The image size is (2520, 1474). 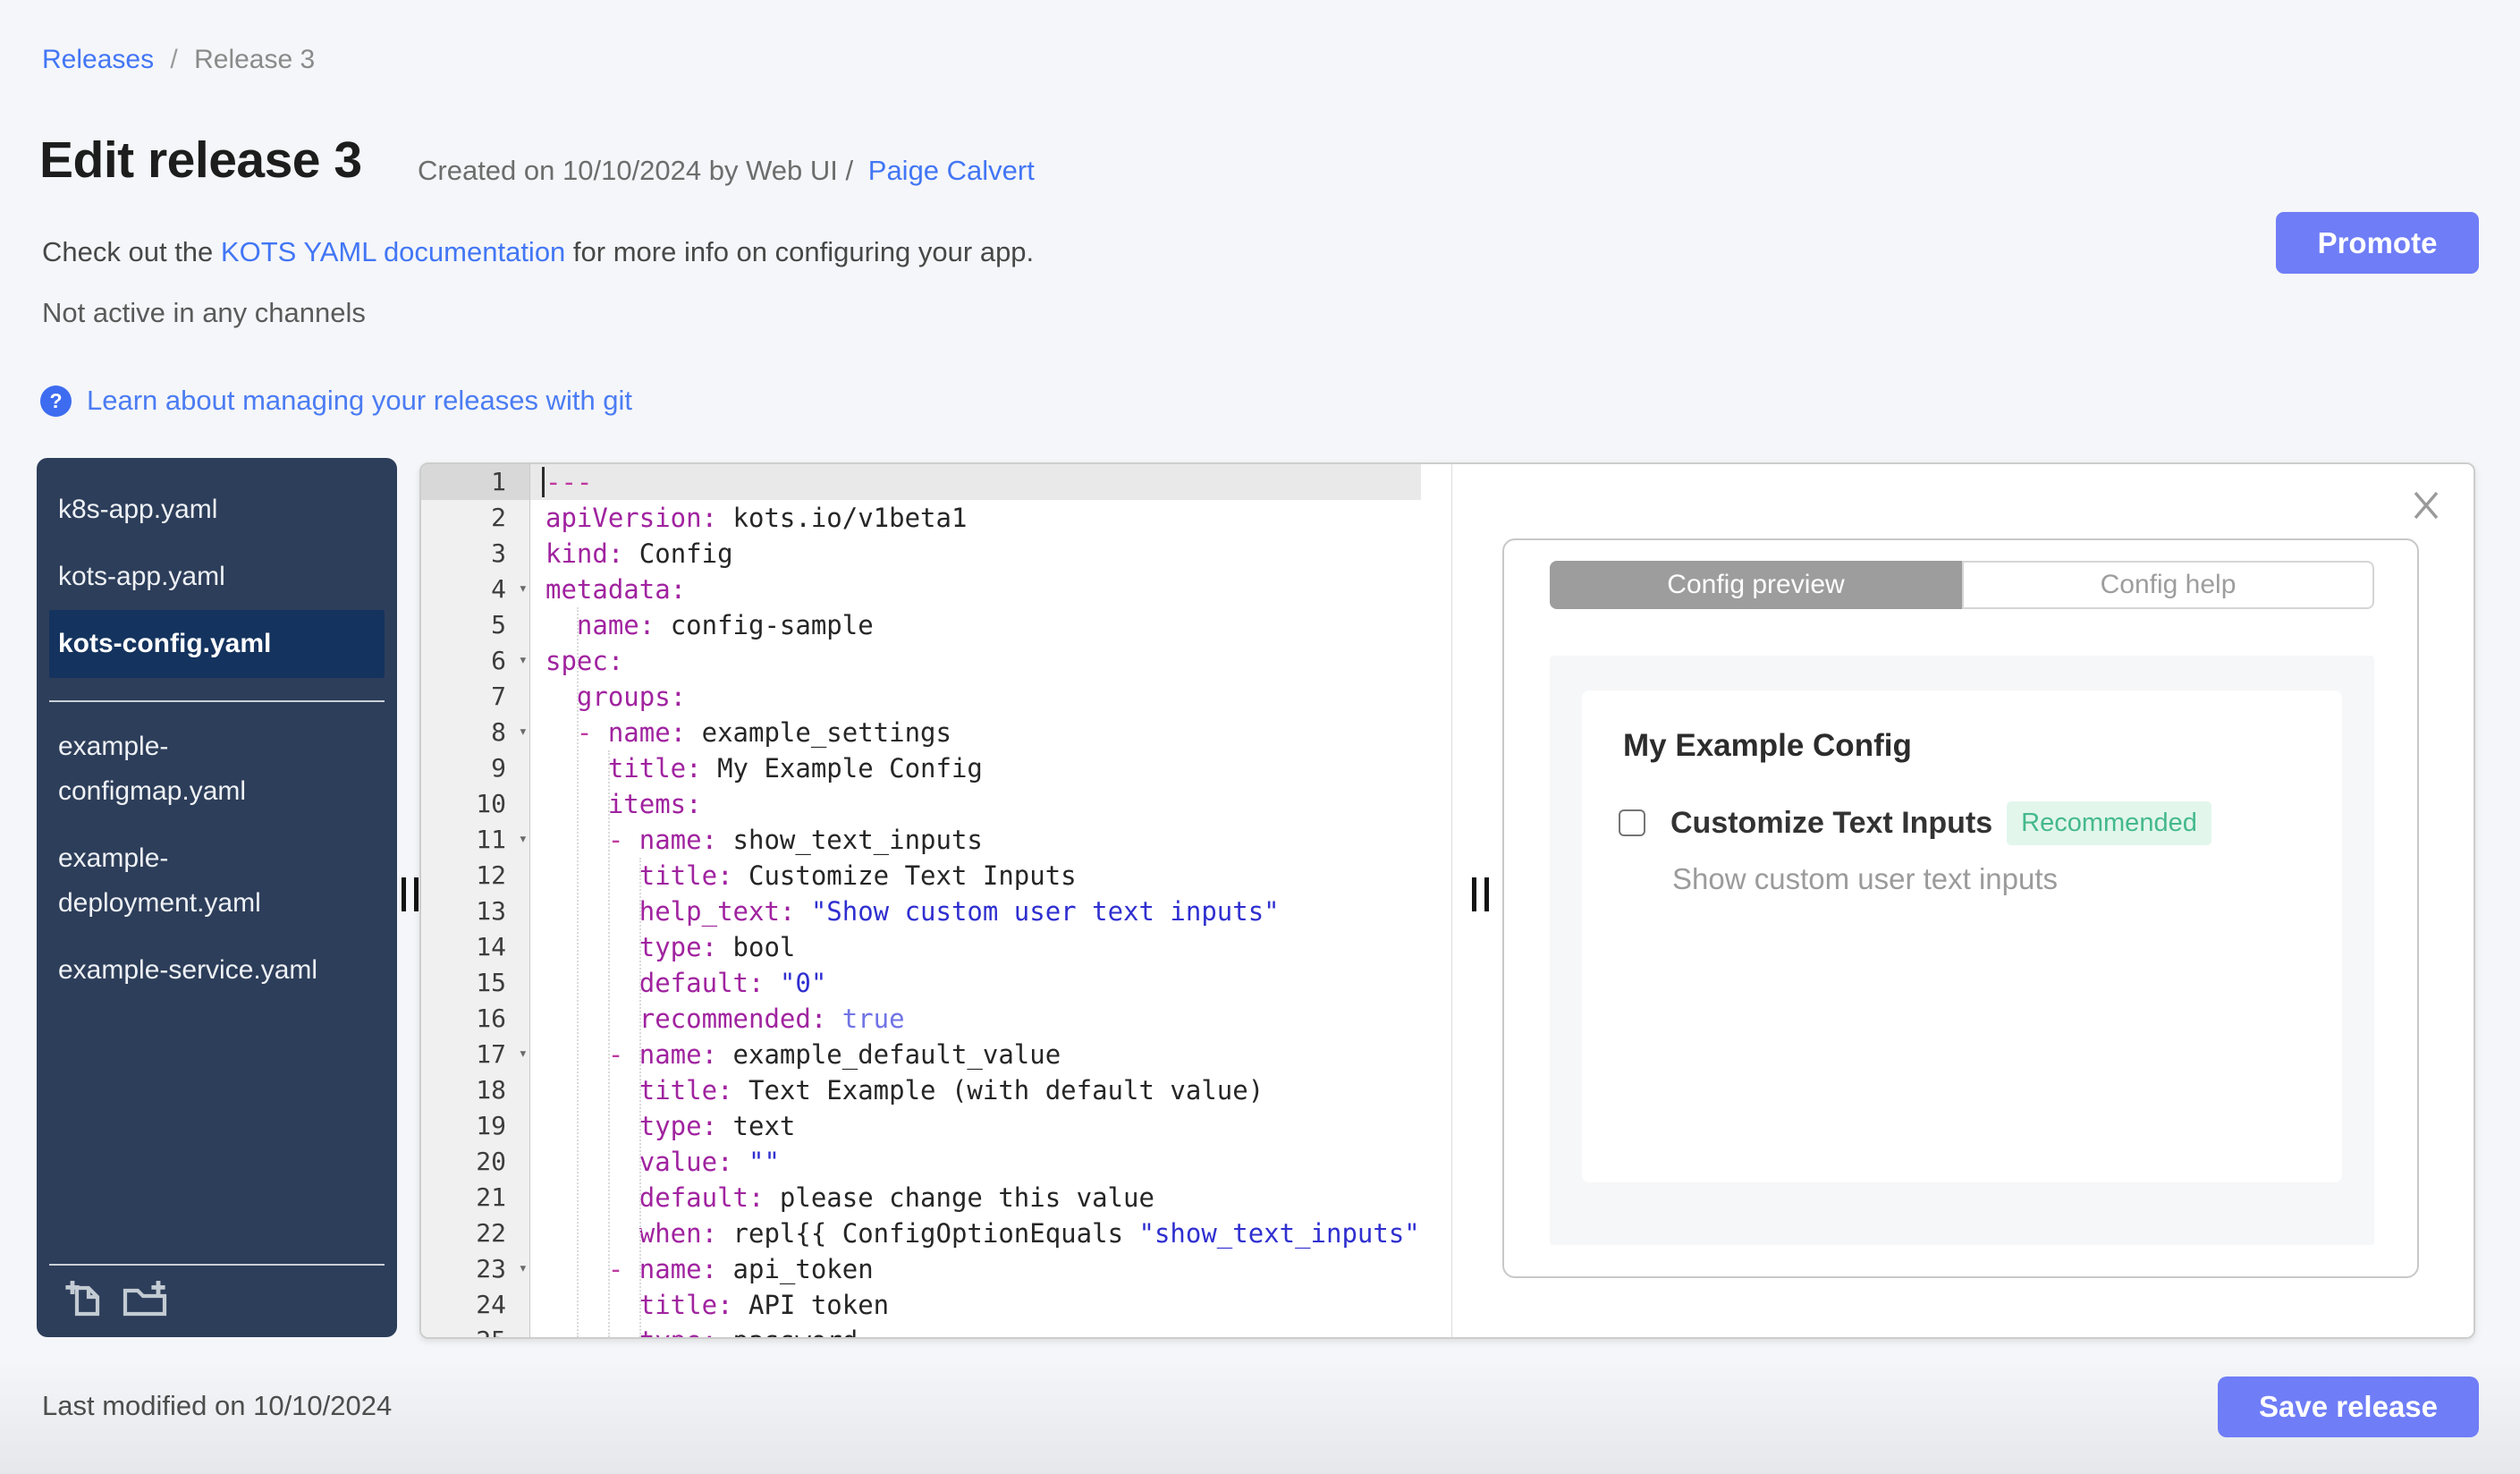 What do you see at coordinates (189, 881) in the screenshot?
I see `sidebar-item-example-deployment.yaml: example-deployment.yaml` at bounding box center [189, 881].